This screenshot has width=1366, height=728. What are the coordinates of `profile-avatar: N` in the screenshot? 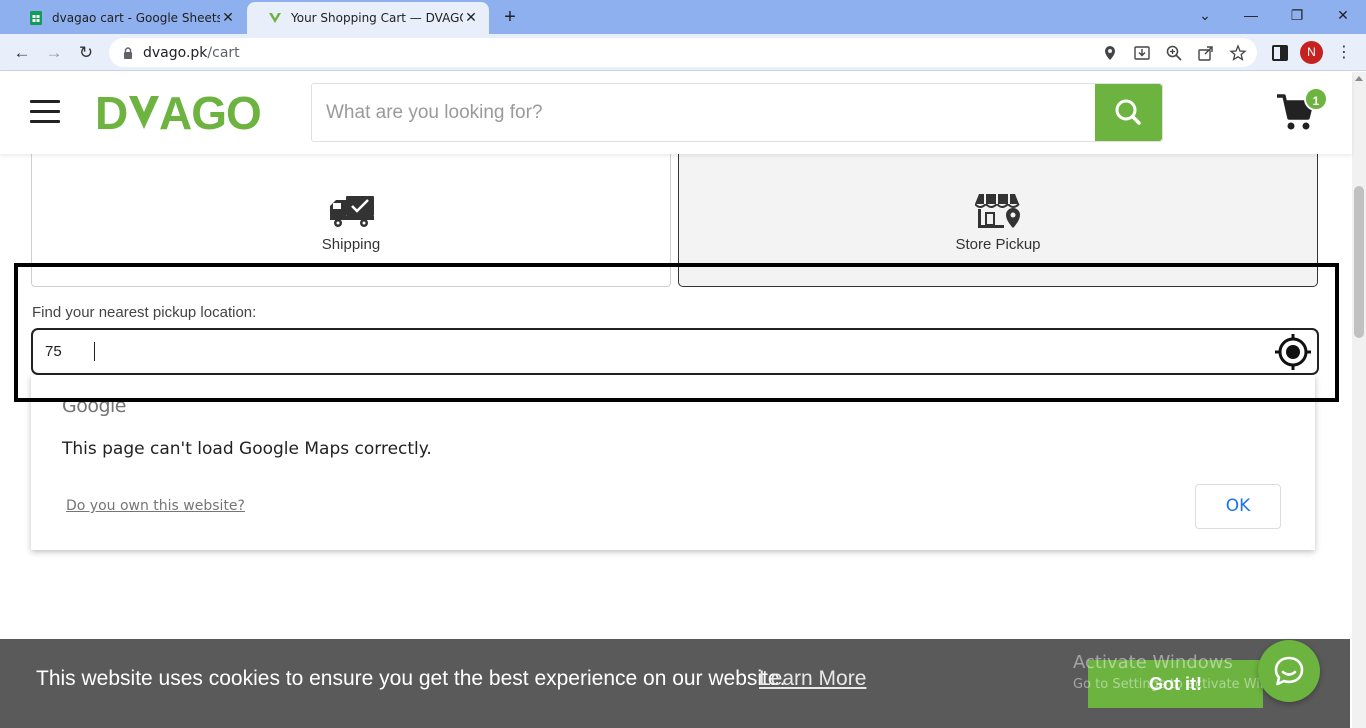 It's located at (1311, 52).